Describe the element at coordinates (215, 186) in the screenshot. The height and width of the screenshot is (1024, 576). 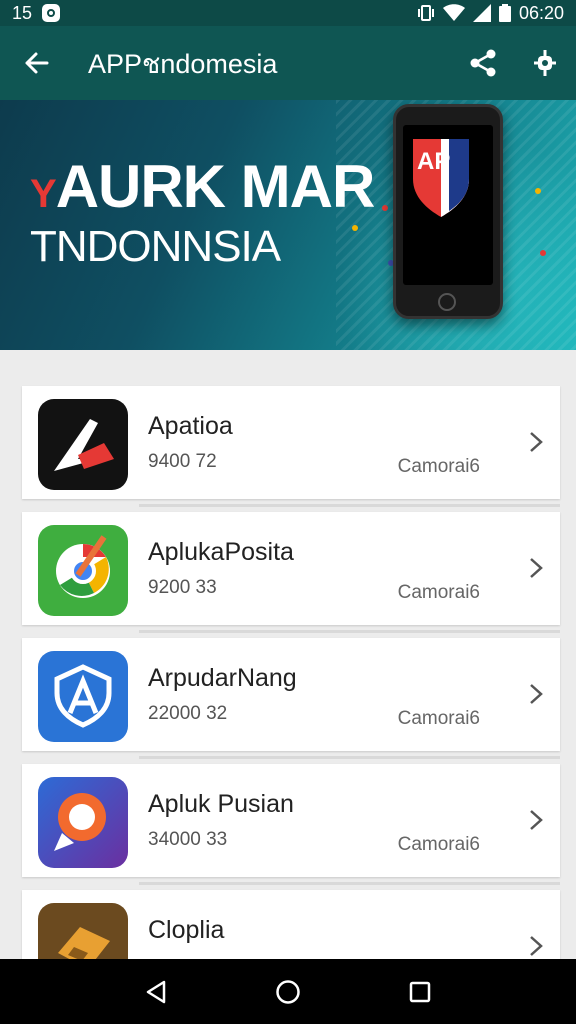
I see `banner-headline-text: AURK MAR` at that location.